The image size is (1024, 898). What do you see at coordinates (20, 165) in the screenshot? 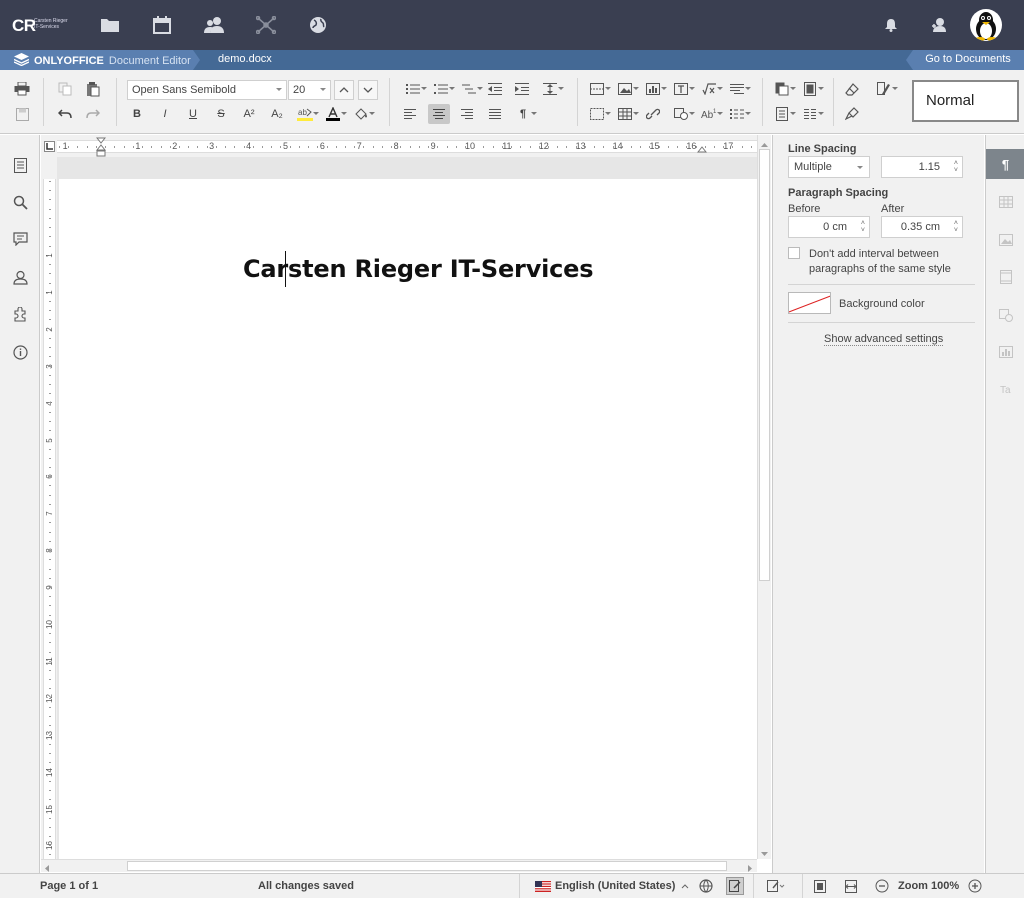
I see `file-menu-icon` at bounding box center [20, 165].